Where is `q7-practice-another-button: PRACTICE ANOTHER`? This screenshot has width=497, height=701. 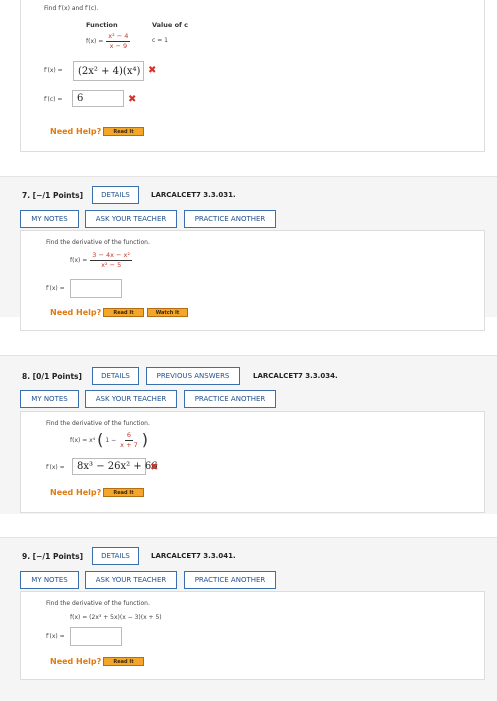
q7-practice-another-button: PRACTICE ANOTHER is located at coordinates (230, 219).